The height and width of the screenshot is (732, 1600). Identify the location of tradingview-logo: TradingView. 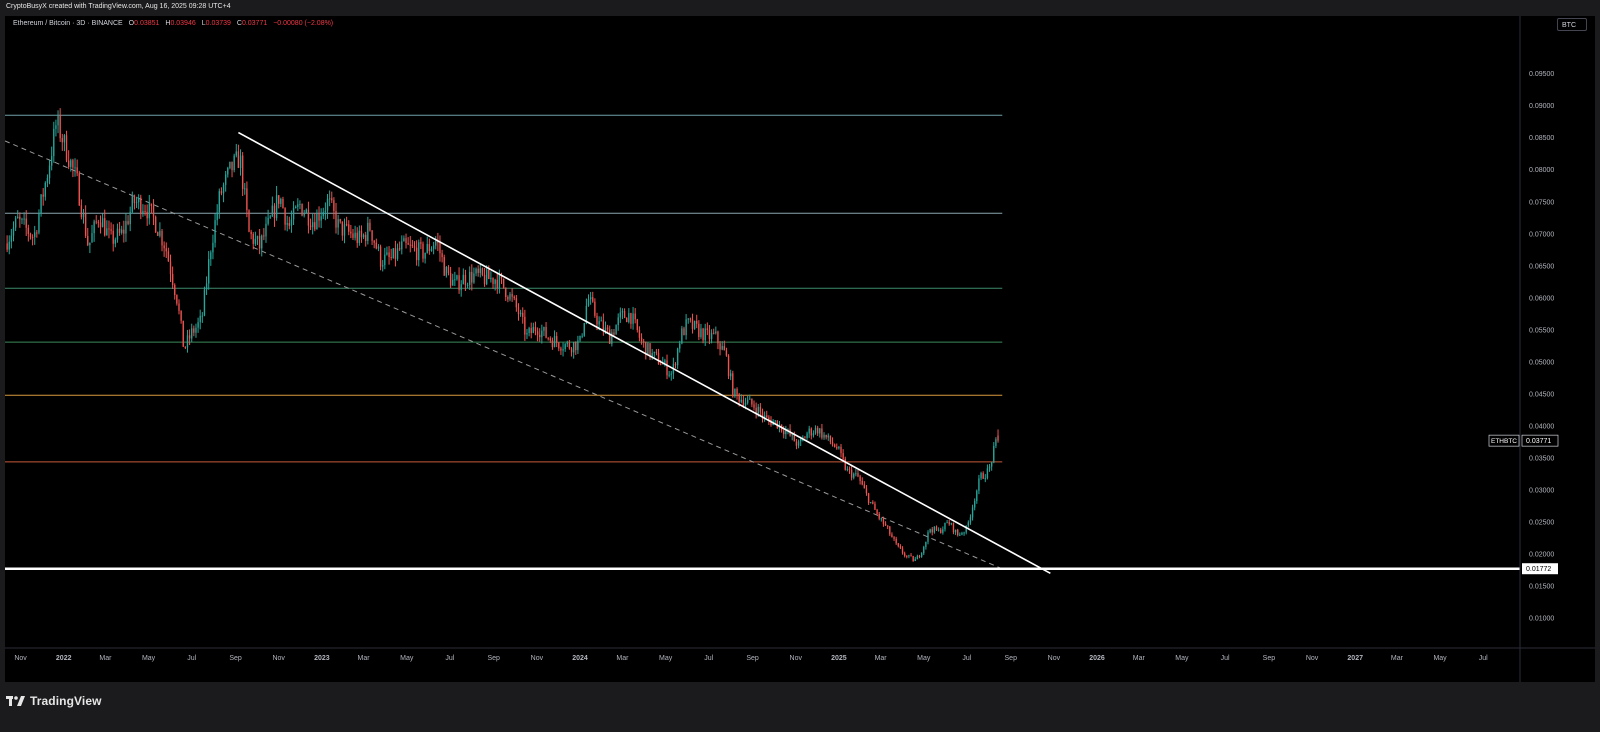
(54, 701).